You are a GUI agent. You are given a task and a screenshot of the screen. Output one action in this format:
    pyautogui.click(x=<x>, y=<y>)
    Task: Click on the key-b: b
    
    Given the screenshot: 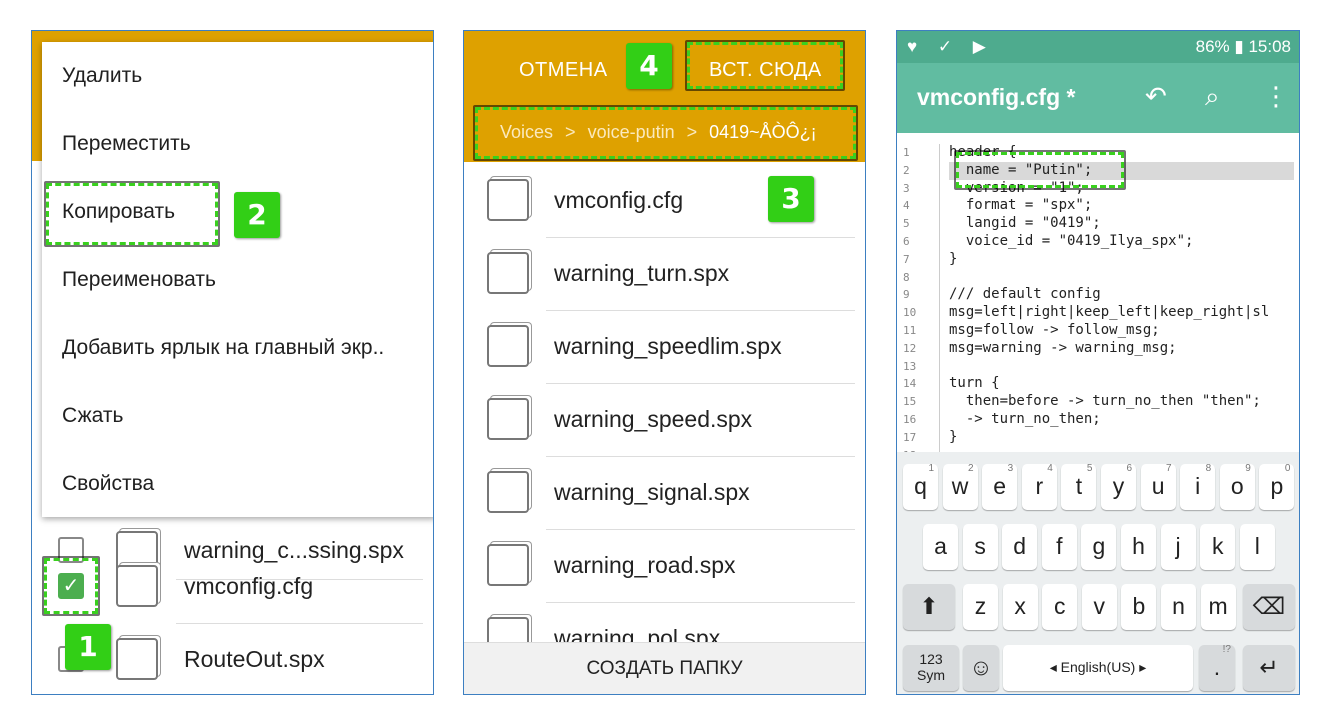 What is the action you would take?
    pyautogui.click(x=1139, y=607)
    